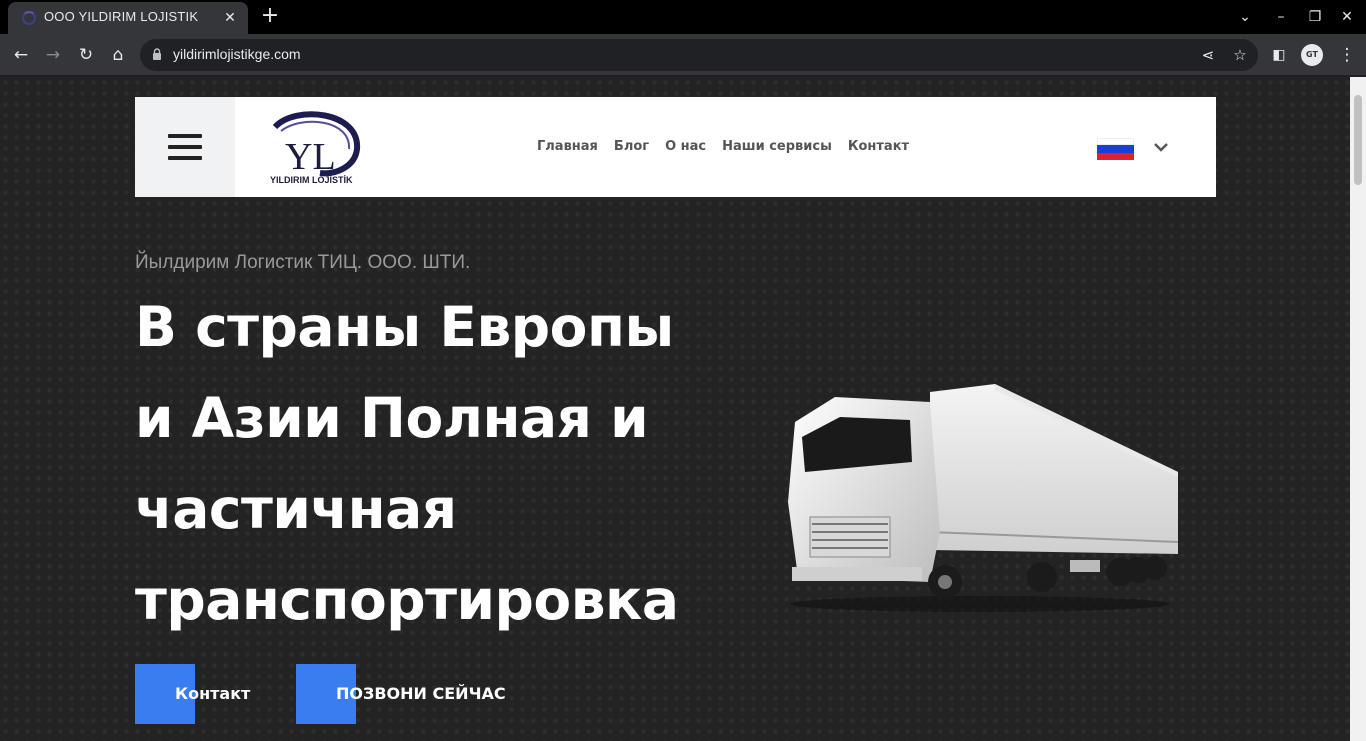  What do you see at coordinates (86, 55) in the screenshot?
I see `reload-icon: ↻` at bounding box center [86, 55].